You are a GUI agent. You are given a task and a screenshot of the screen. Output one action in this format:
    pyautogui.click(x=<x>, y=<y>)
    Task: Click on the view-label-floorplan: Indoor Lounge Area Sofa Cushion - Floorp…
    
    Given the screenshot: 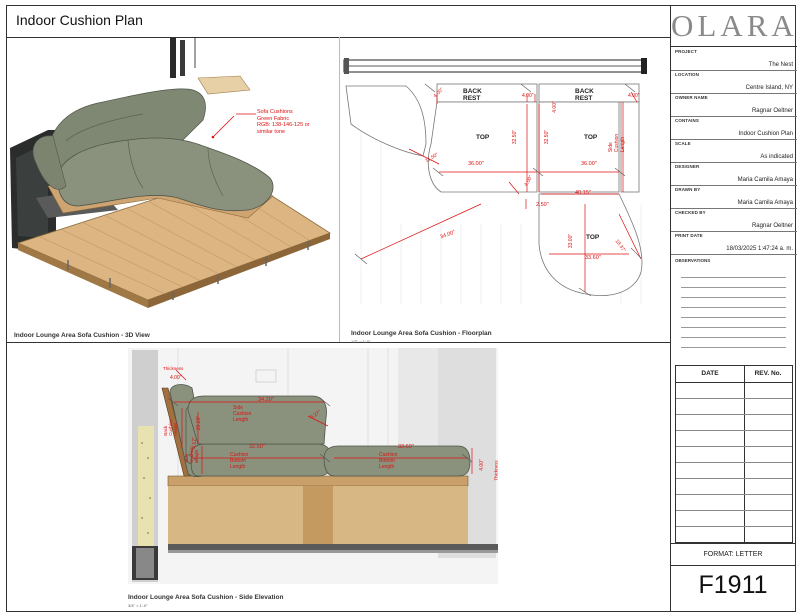 What is the action you would take?
    pyautogui.click(x=421, y=333)
    